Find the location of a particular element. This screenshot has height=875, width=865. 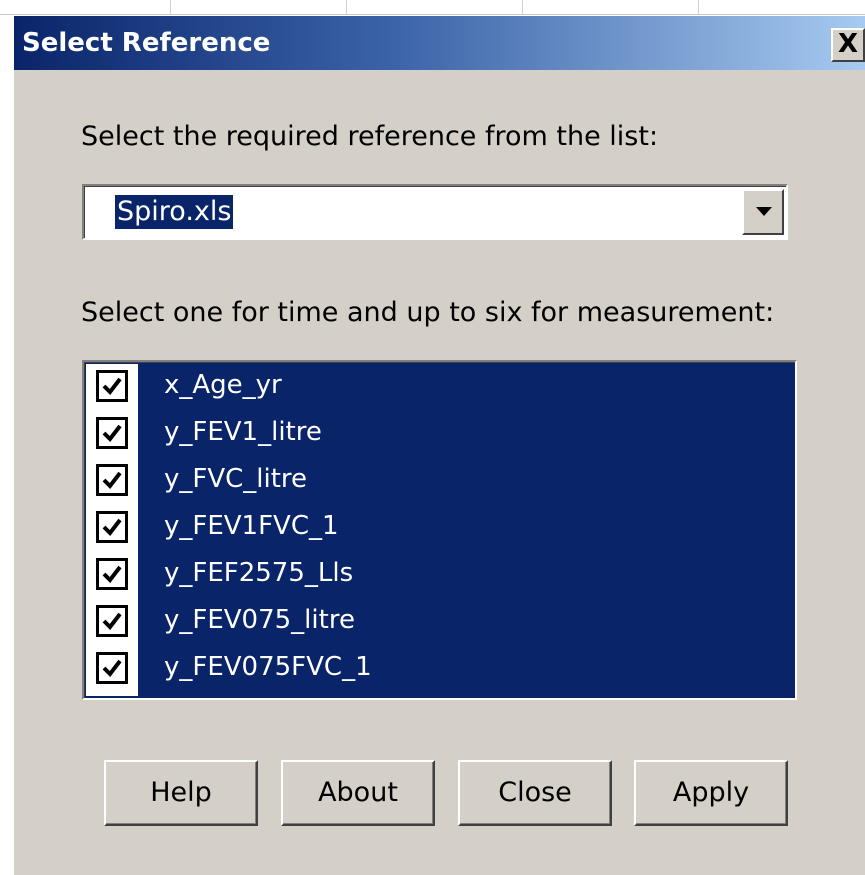

list-item: y_FEV075FVC_1 is located at coordinates (438, 668).